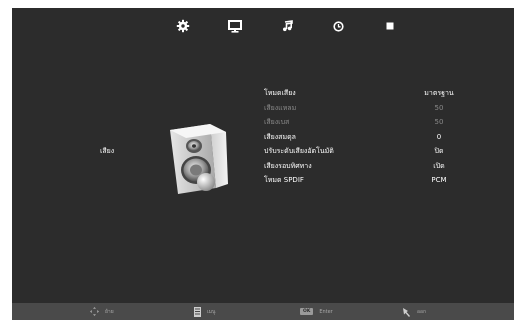 The height and width of the screenshot is (323, 526). Describe the element at coordinates (109, 311) in the screenshot. I see `hint-move-label: ย้าย` at that location.